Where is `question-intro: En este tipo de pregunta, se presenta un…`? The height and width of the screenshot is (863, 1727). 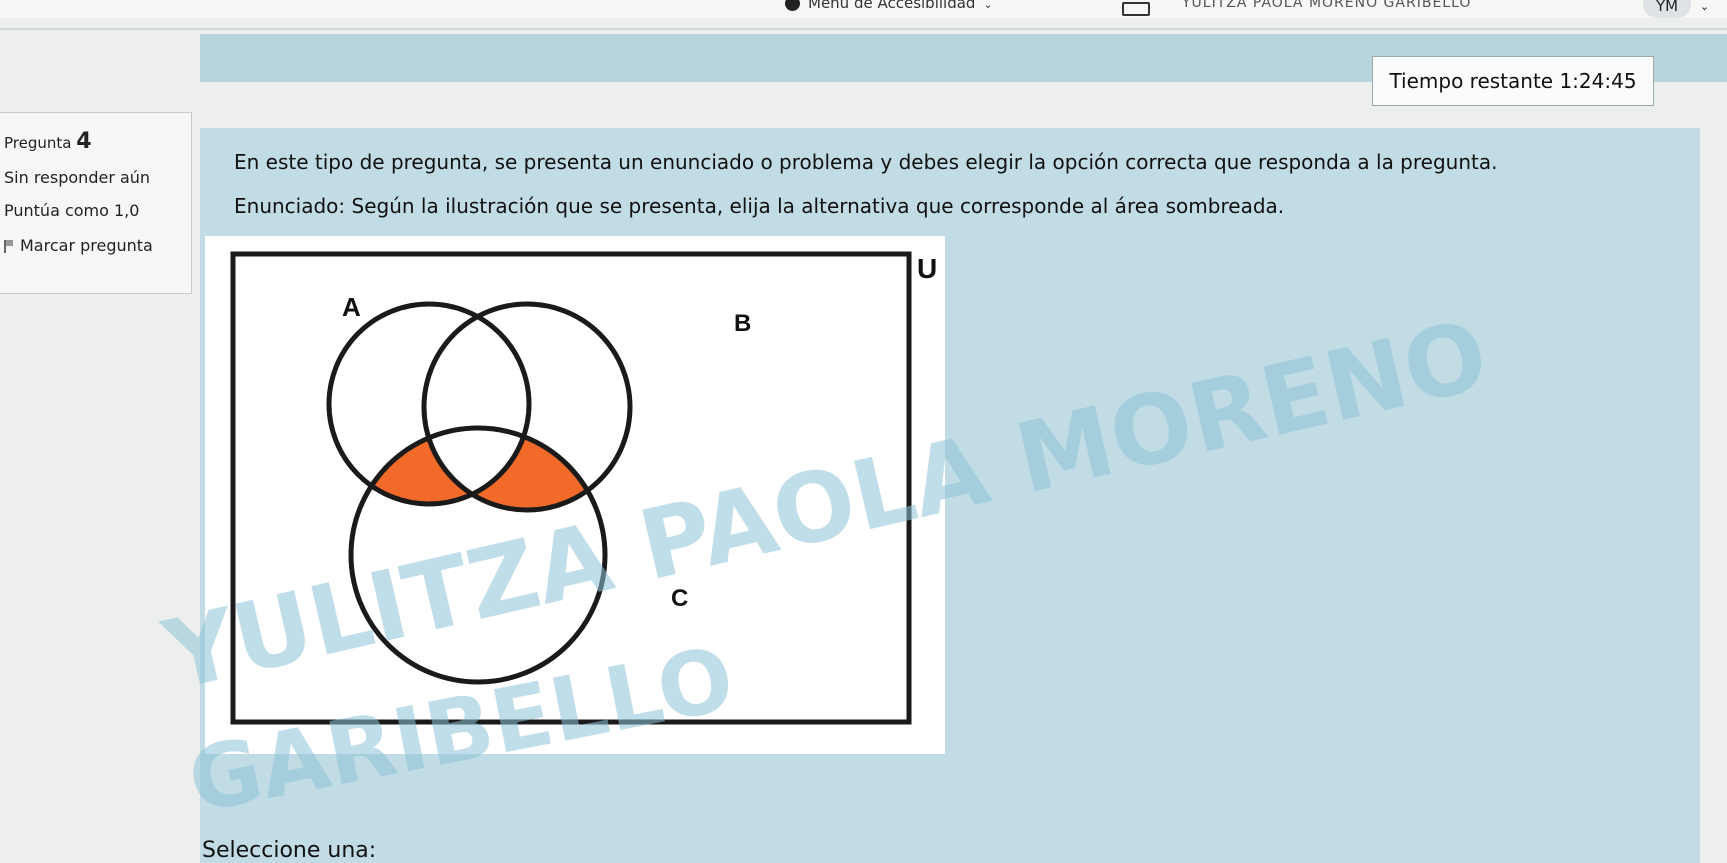 question-intro: En este tipo de pregunta, se presenta un… is located at coordinates (866, 162).